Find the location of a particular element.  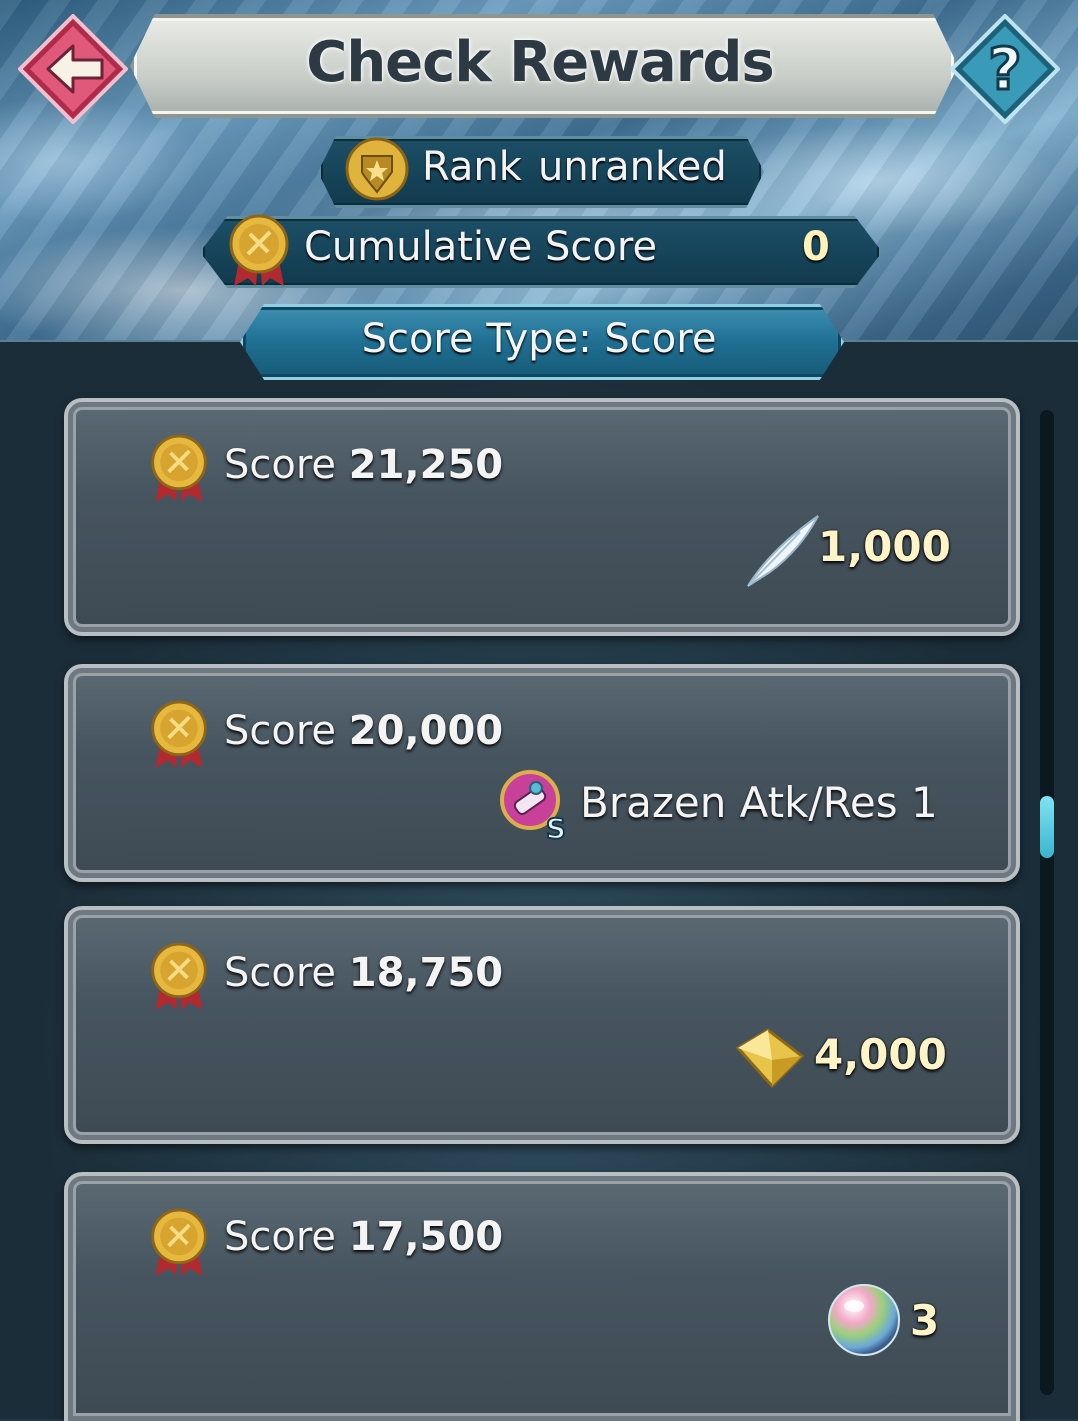

rank-label: Rank is located at coordinates (472, 167).